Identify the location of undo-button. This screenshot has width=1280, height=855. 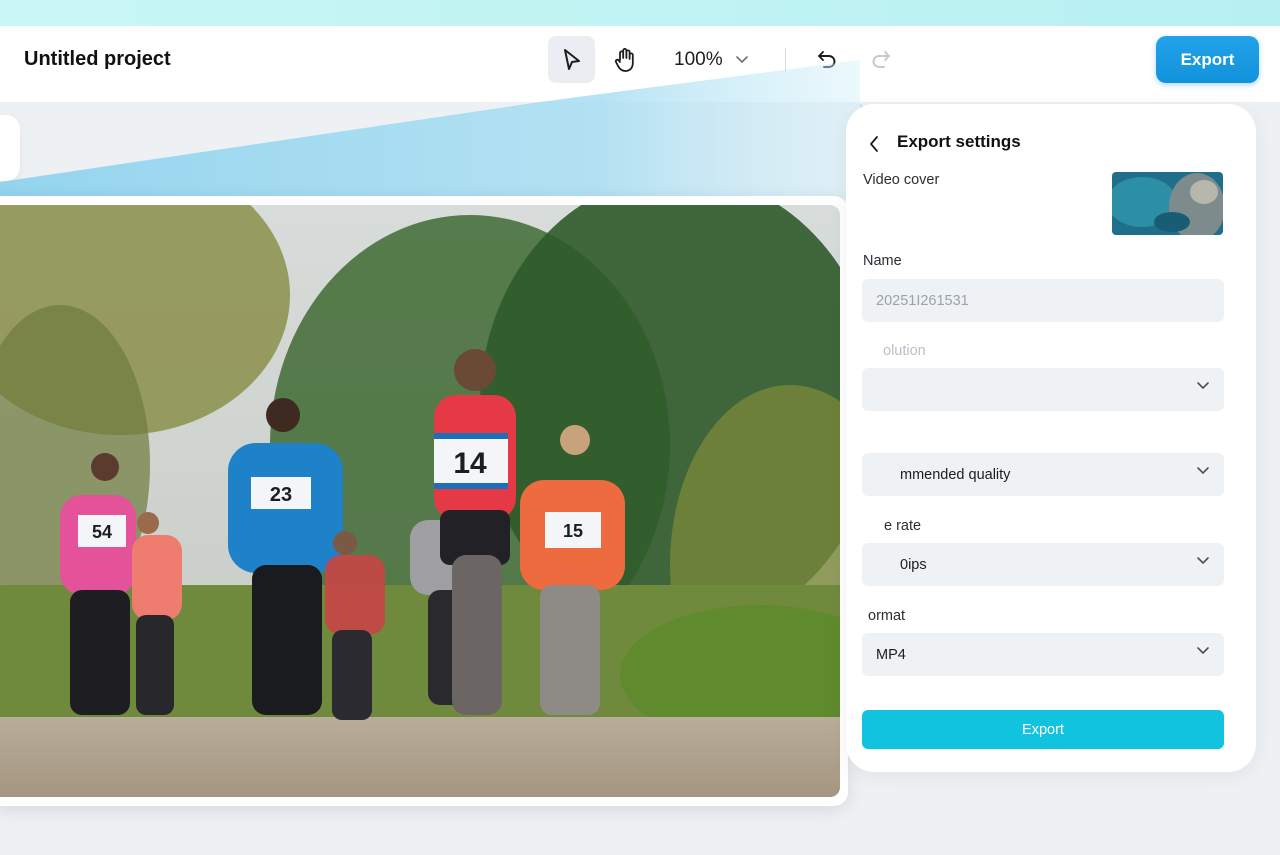
(827, 59).